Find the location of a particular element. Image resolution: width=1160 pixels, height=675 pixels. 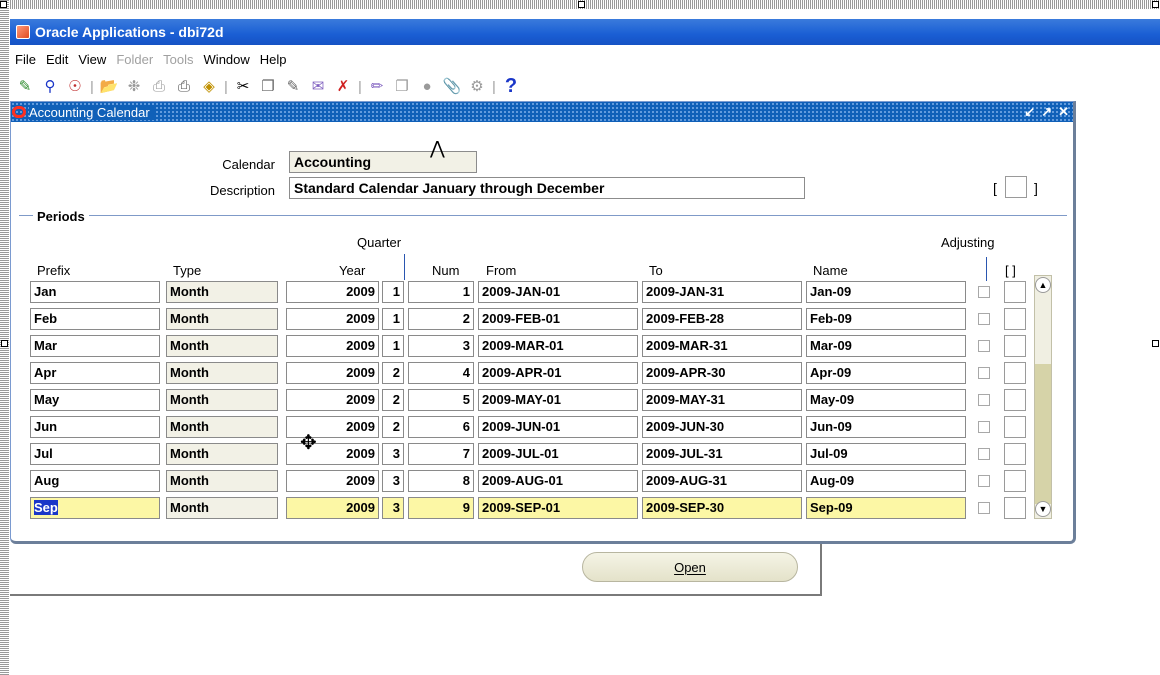

num-cell: 8 is located at coordinates (441, 481).